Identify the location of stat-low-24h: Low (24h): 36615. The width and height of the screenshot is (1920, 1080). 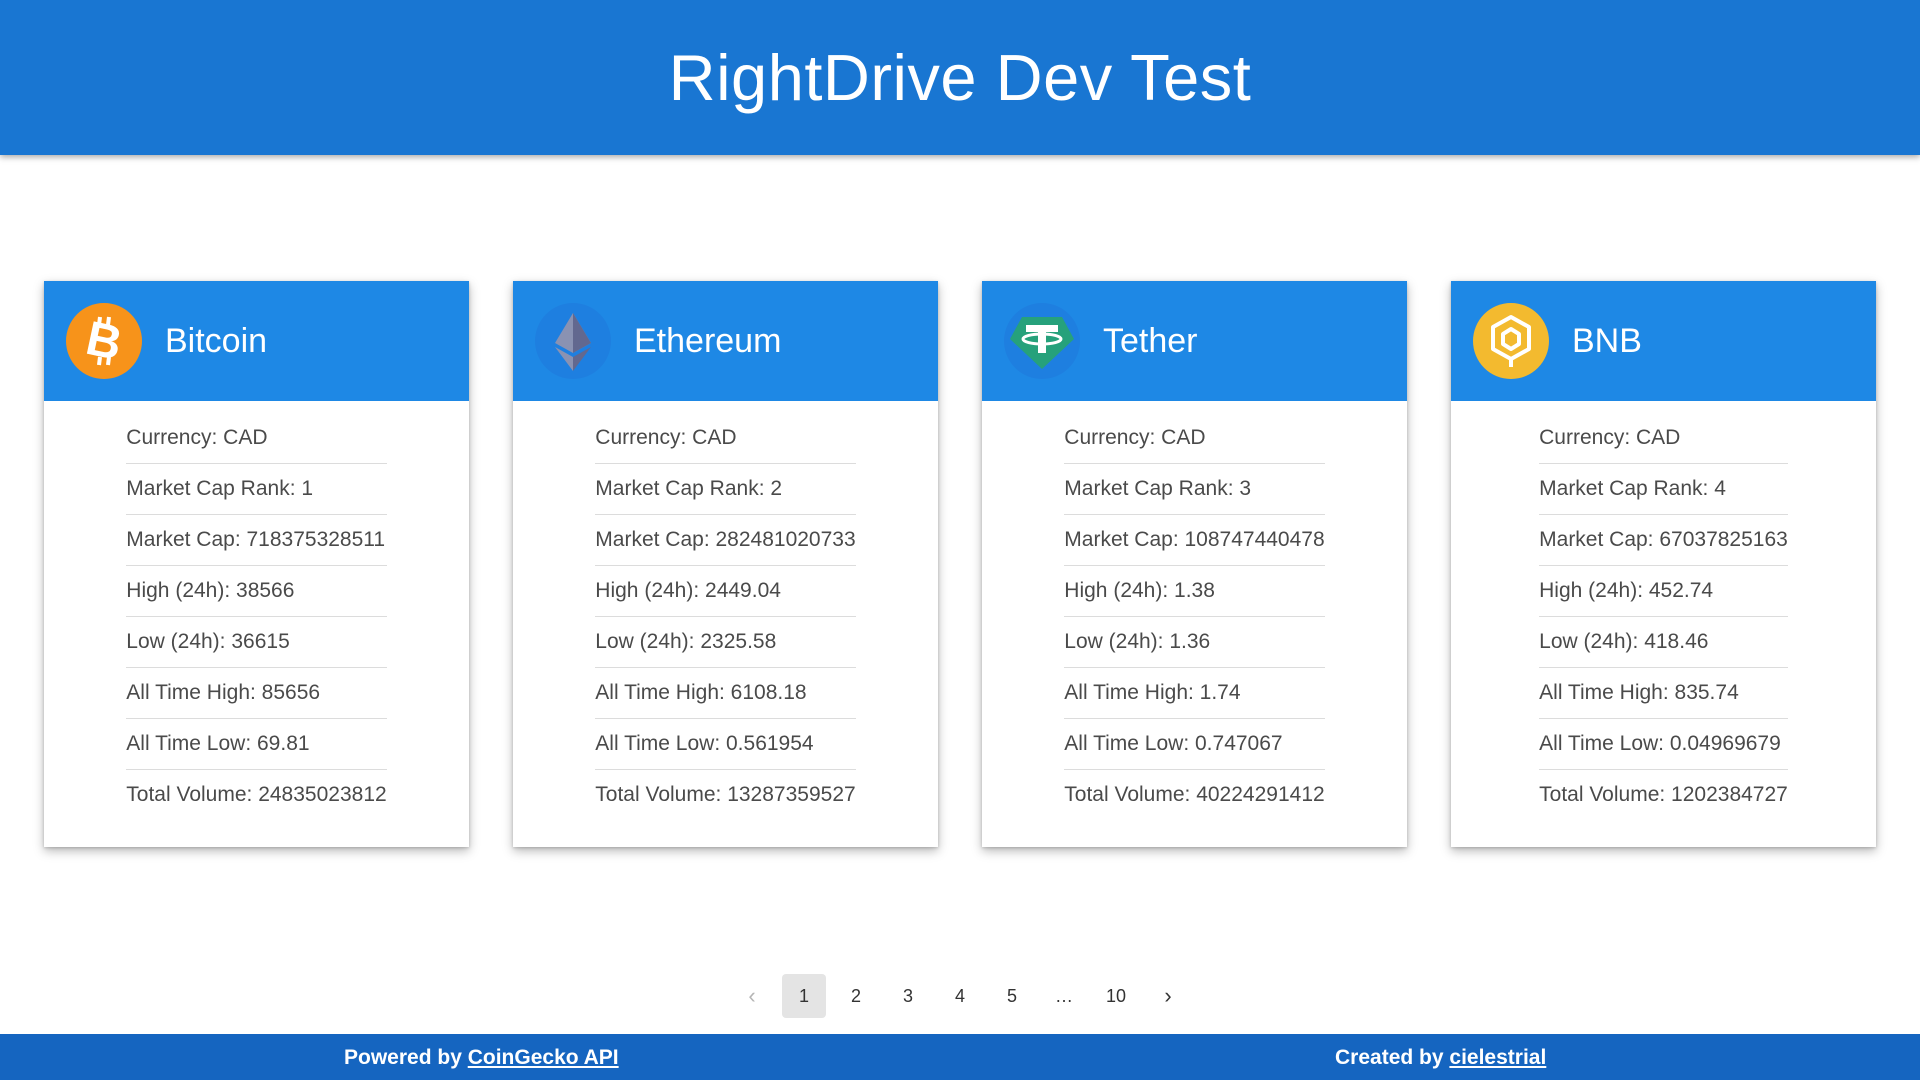
(256, 642).